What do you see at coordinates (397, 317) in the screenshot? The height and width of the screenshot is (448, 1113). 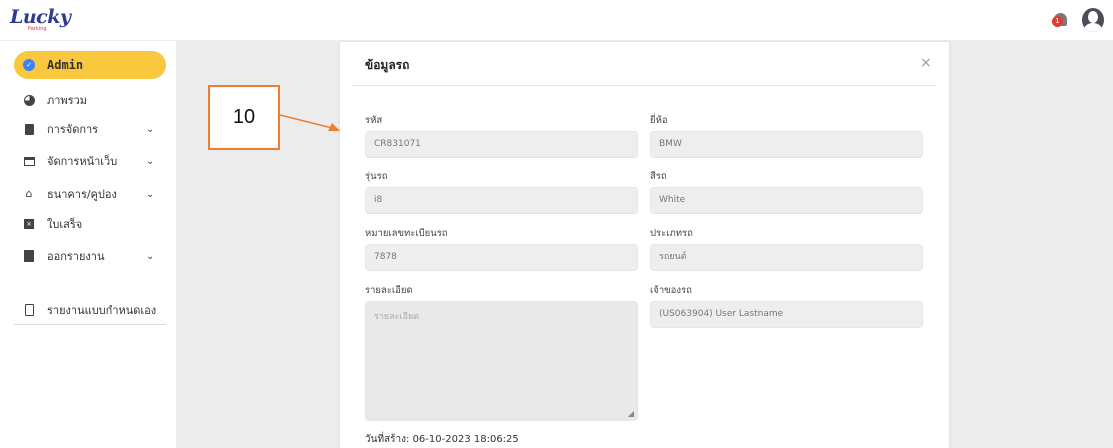 I see `detail-placeholder: รายละเอียด` at bounding box center [397, 317].